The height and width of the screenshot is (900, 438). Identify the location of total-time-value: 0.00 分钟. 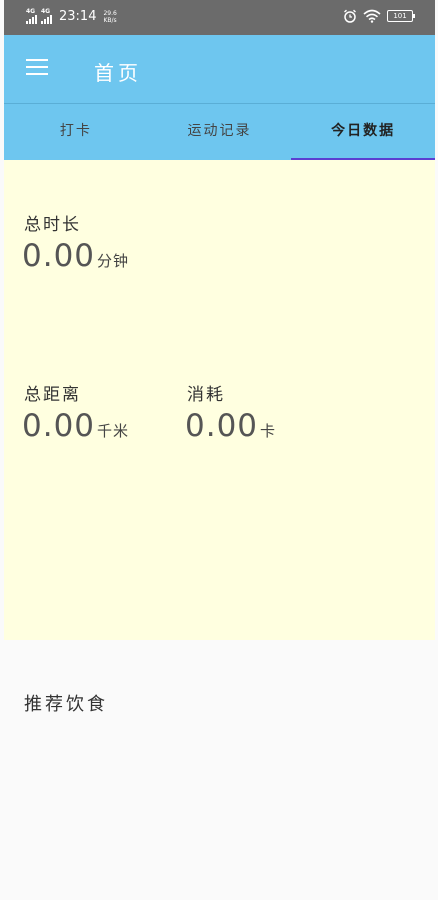
(75, 256).